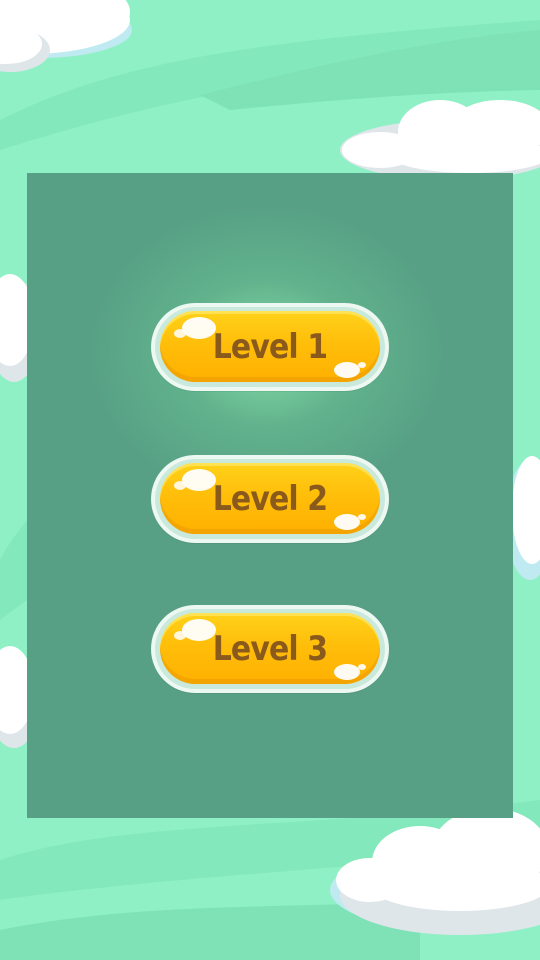 The height and width of the screenshot is (960, 540). I want to click on level-3-label: Level 3, so click(270, 648).